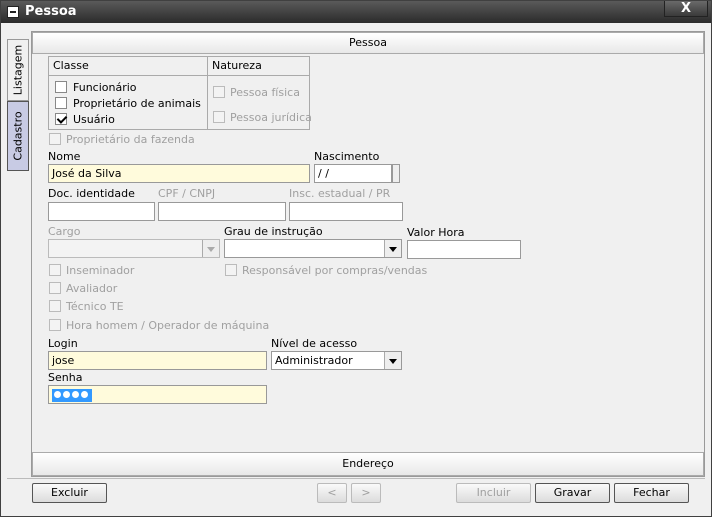 Image resolution: width=712 pixels, height=517 pixels. I want to click on natureza-title: Natureza, so click(237, 65).